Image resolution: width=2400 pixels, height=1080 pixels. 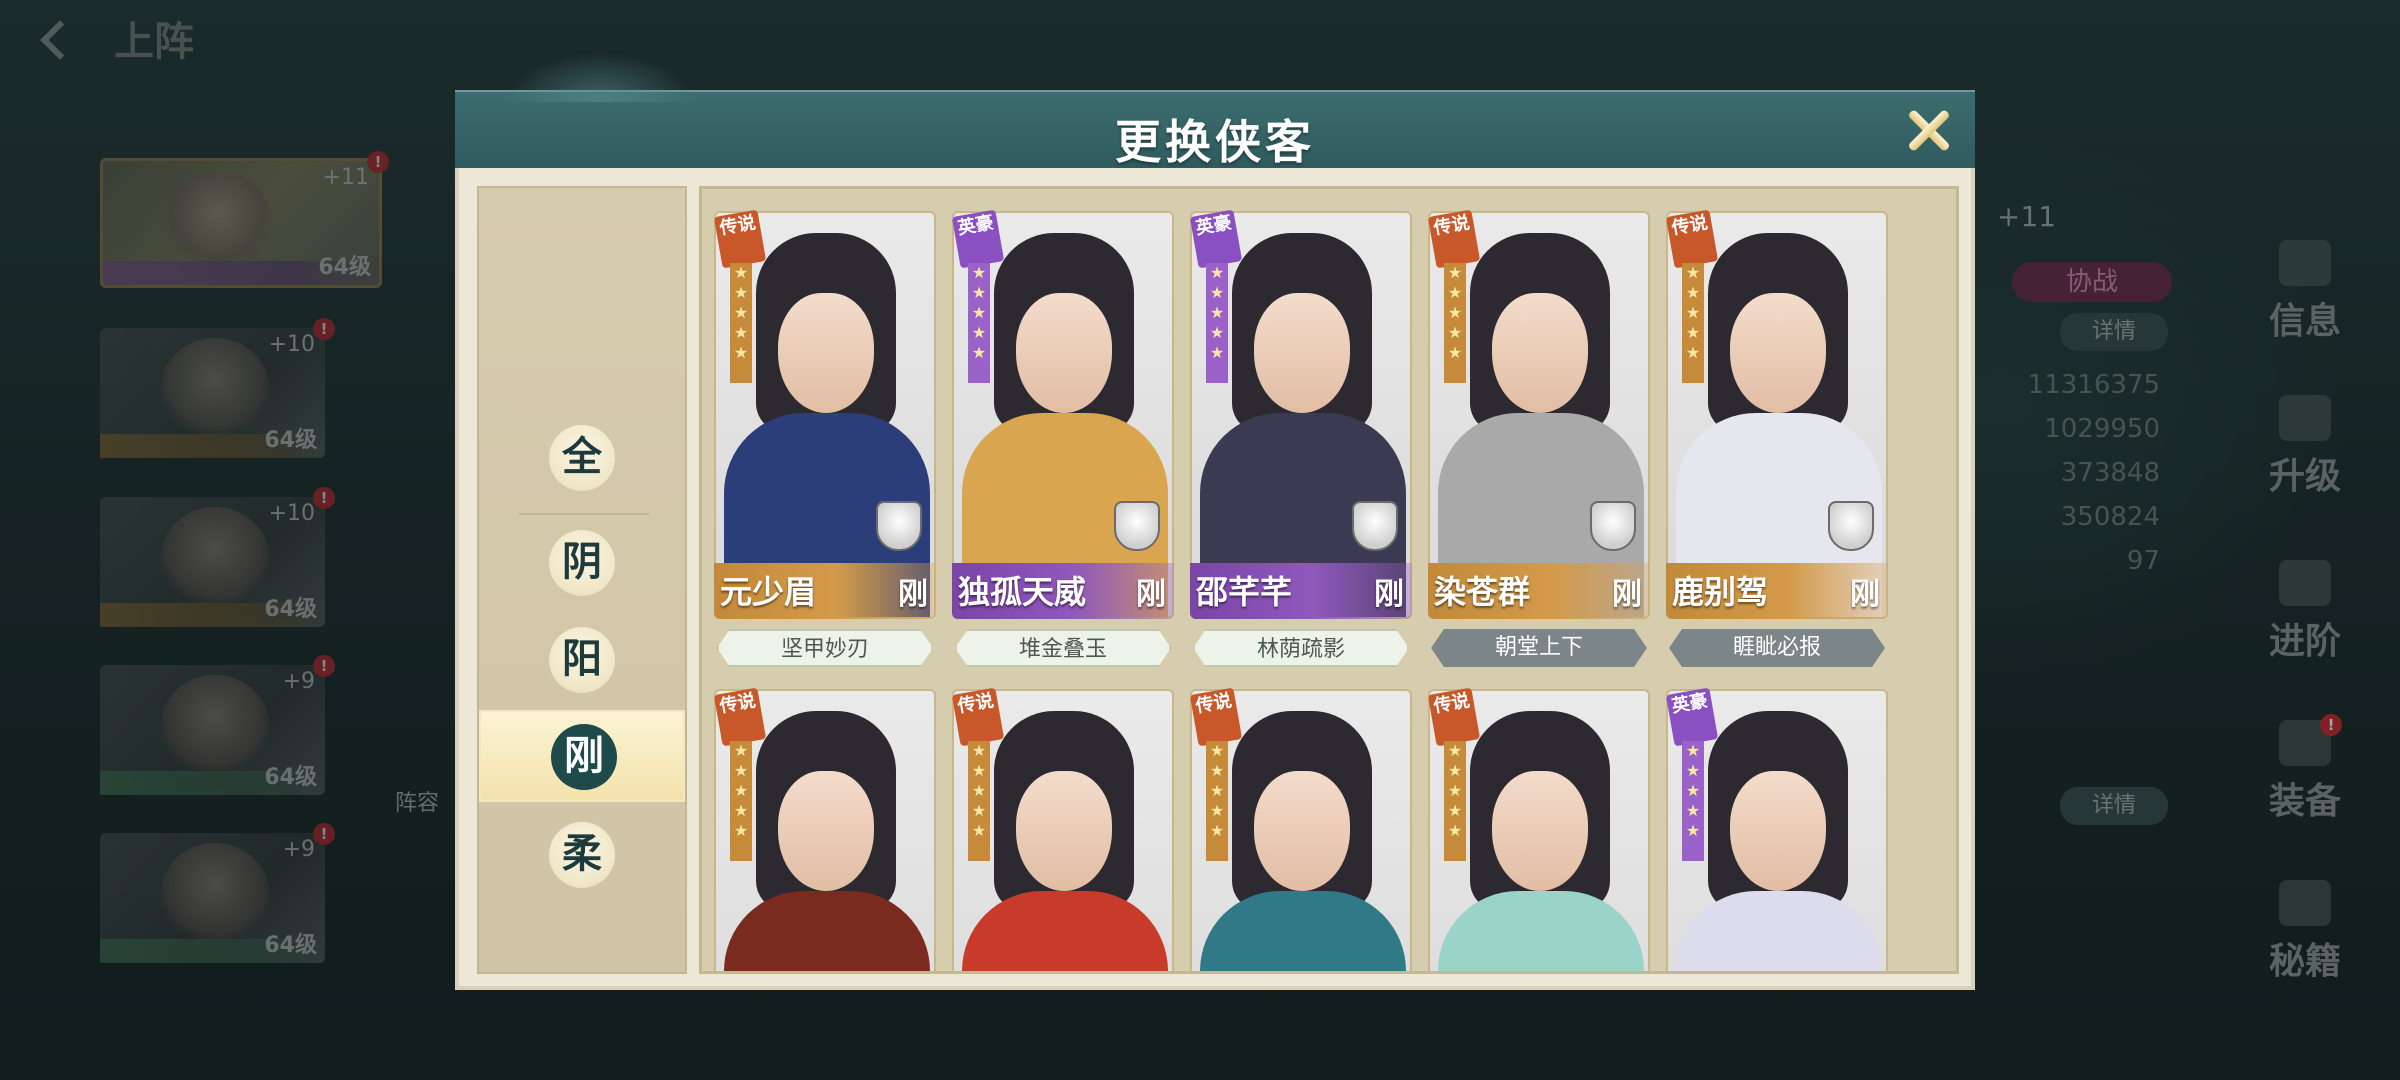 I want to click on dialog-header: 更换侠客, so click(x=1215, y=110).